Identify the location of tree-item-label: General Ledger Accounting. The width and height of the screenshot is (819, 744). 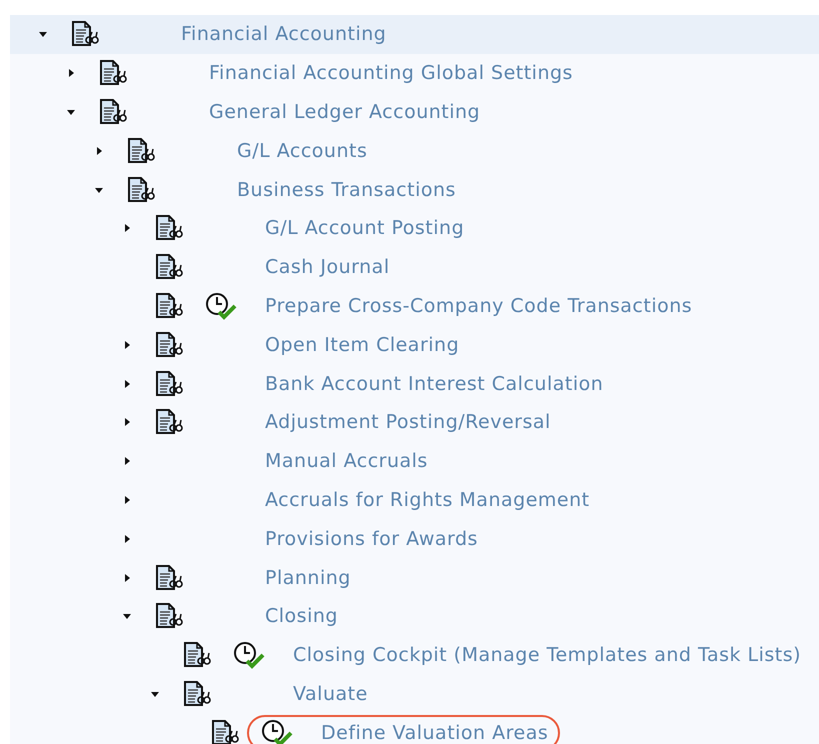
(344, 111).